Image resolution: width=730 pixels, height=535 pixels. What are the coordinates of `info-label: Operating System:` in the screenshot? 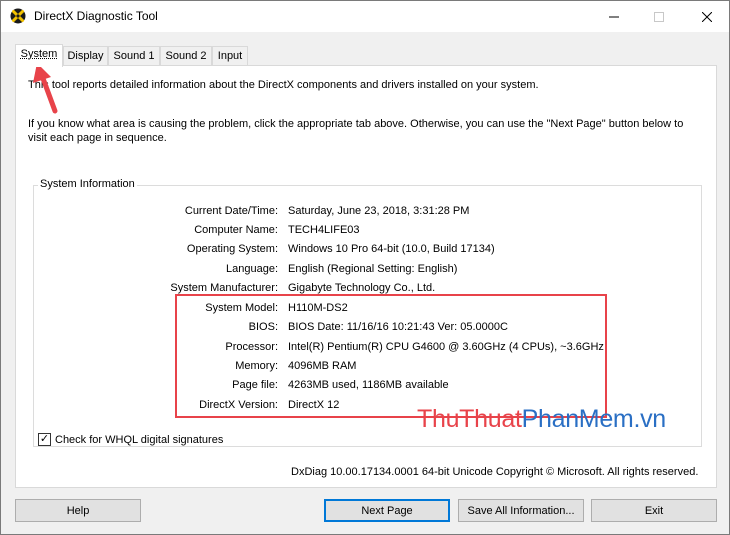 It's located at (232, 249).